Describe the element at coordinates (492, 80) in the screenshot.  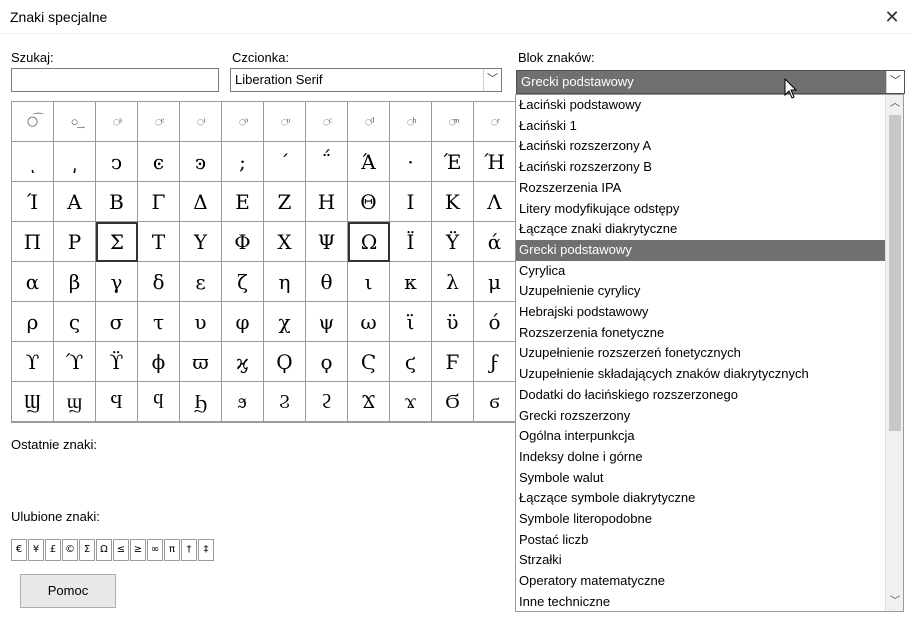
I see `chevron-down-icon: ﹀` at that location.